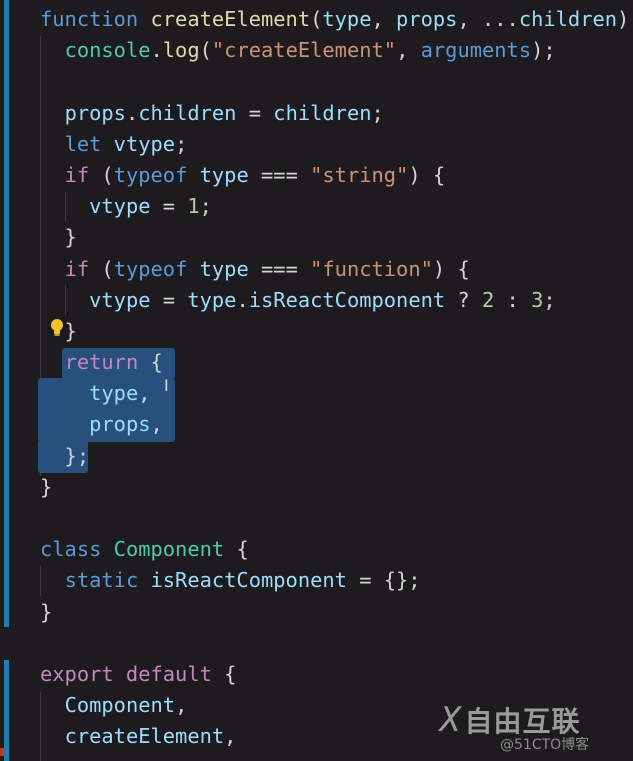  Describe the element at coordinates (89, 143) in the screenshot. I see `code-token: let` at that location.